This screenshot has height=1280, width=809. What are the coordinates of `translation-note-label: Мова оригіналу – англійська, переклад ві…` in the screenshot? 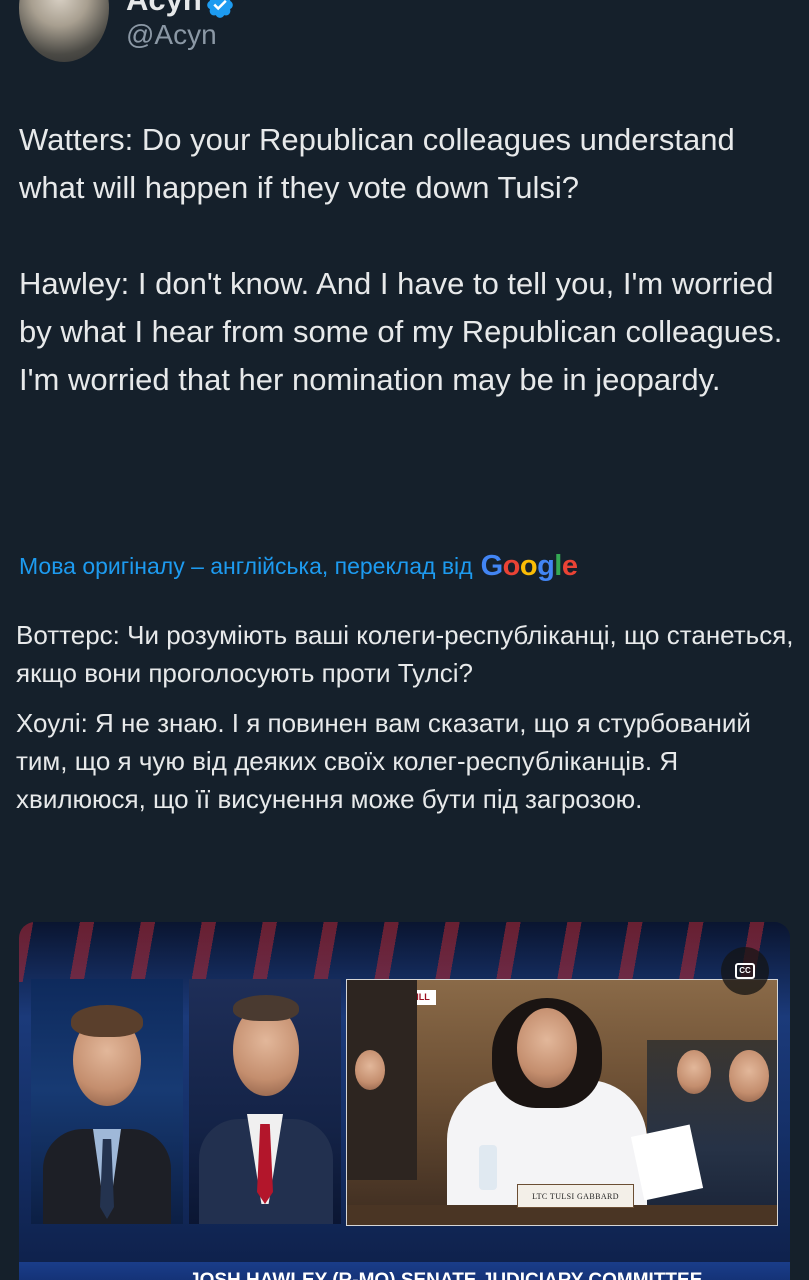 It's located at (246, 566).